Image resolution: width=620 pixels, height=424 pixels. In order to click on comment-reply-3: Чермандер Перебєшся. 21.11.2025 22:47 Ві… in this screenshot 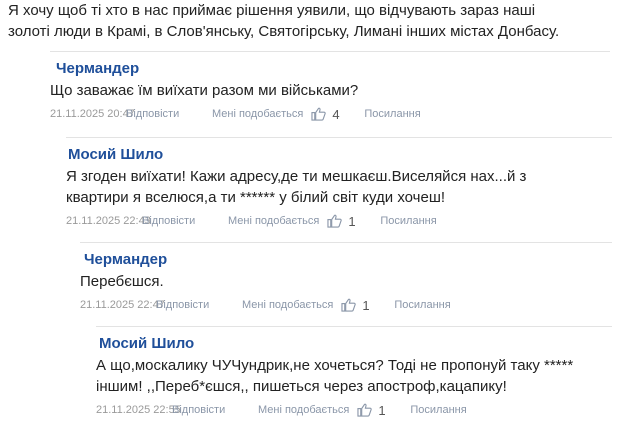, I will do `click(346, 278)`.